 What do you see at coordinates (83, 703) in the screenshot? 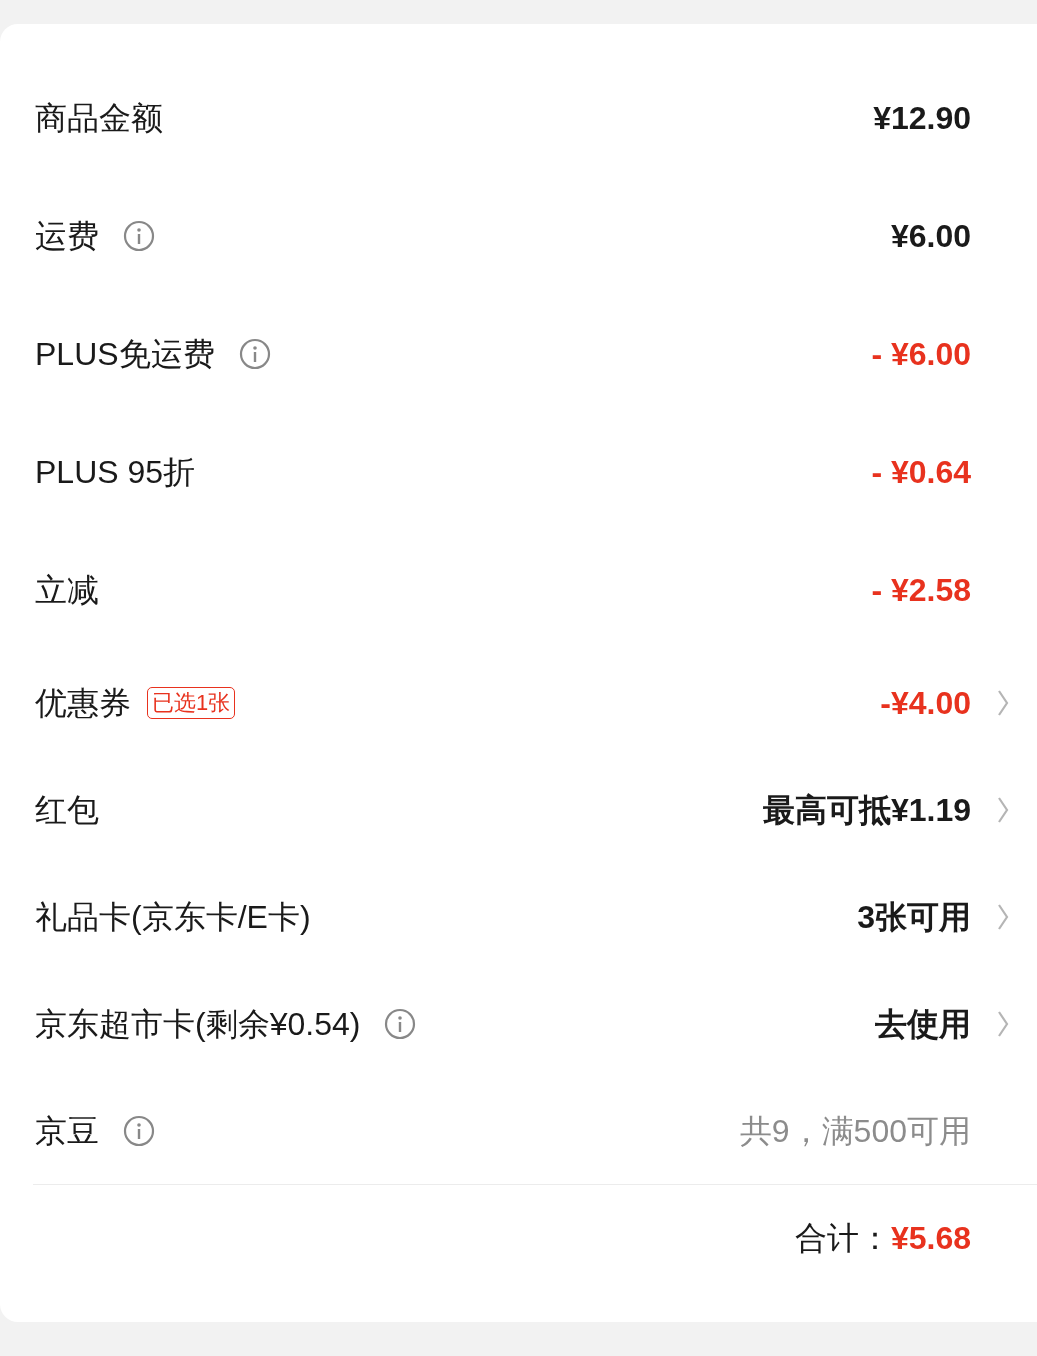
I see `row-label: 优惠券` at bounding box center [83, 703].